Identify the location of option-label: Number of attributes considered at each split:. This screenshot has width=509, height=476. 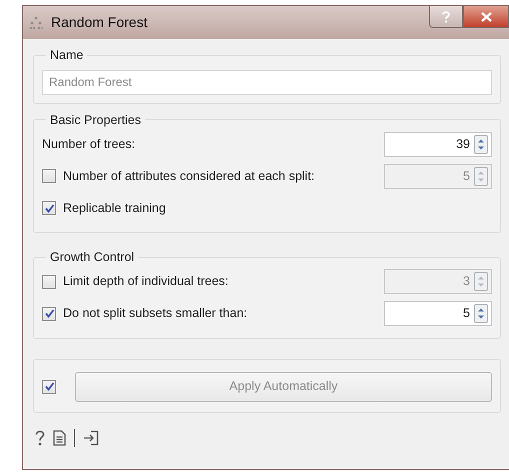
(189, 176).